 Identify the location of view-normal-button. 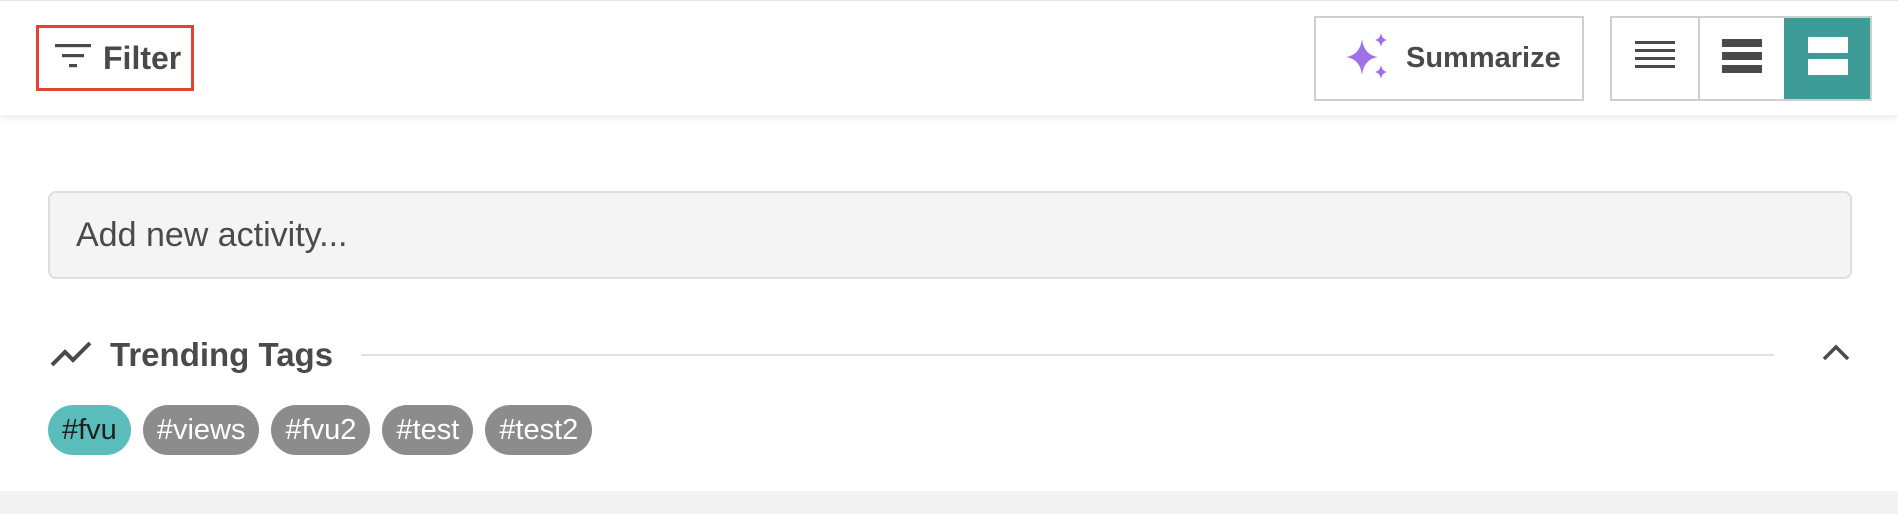
(1740, 58).